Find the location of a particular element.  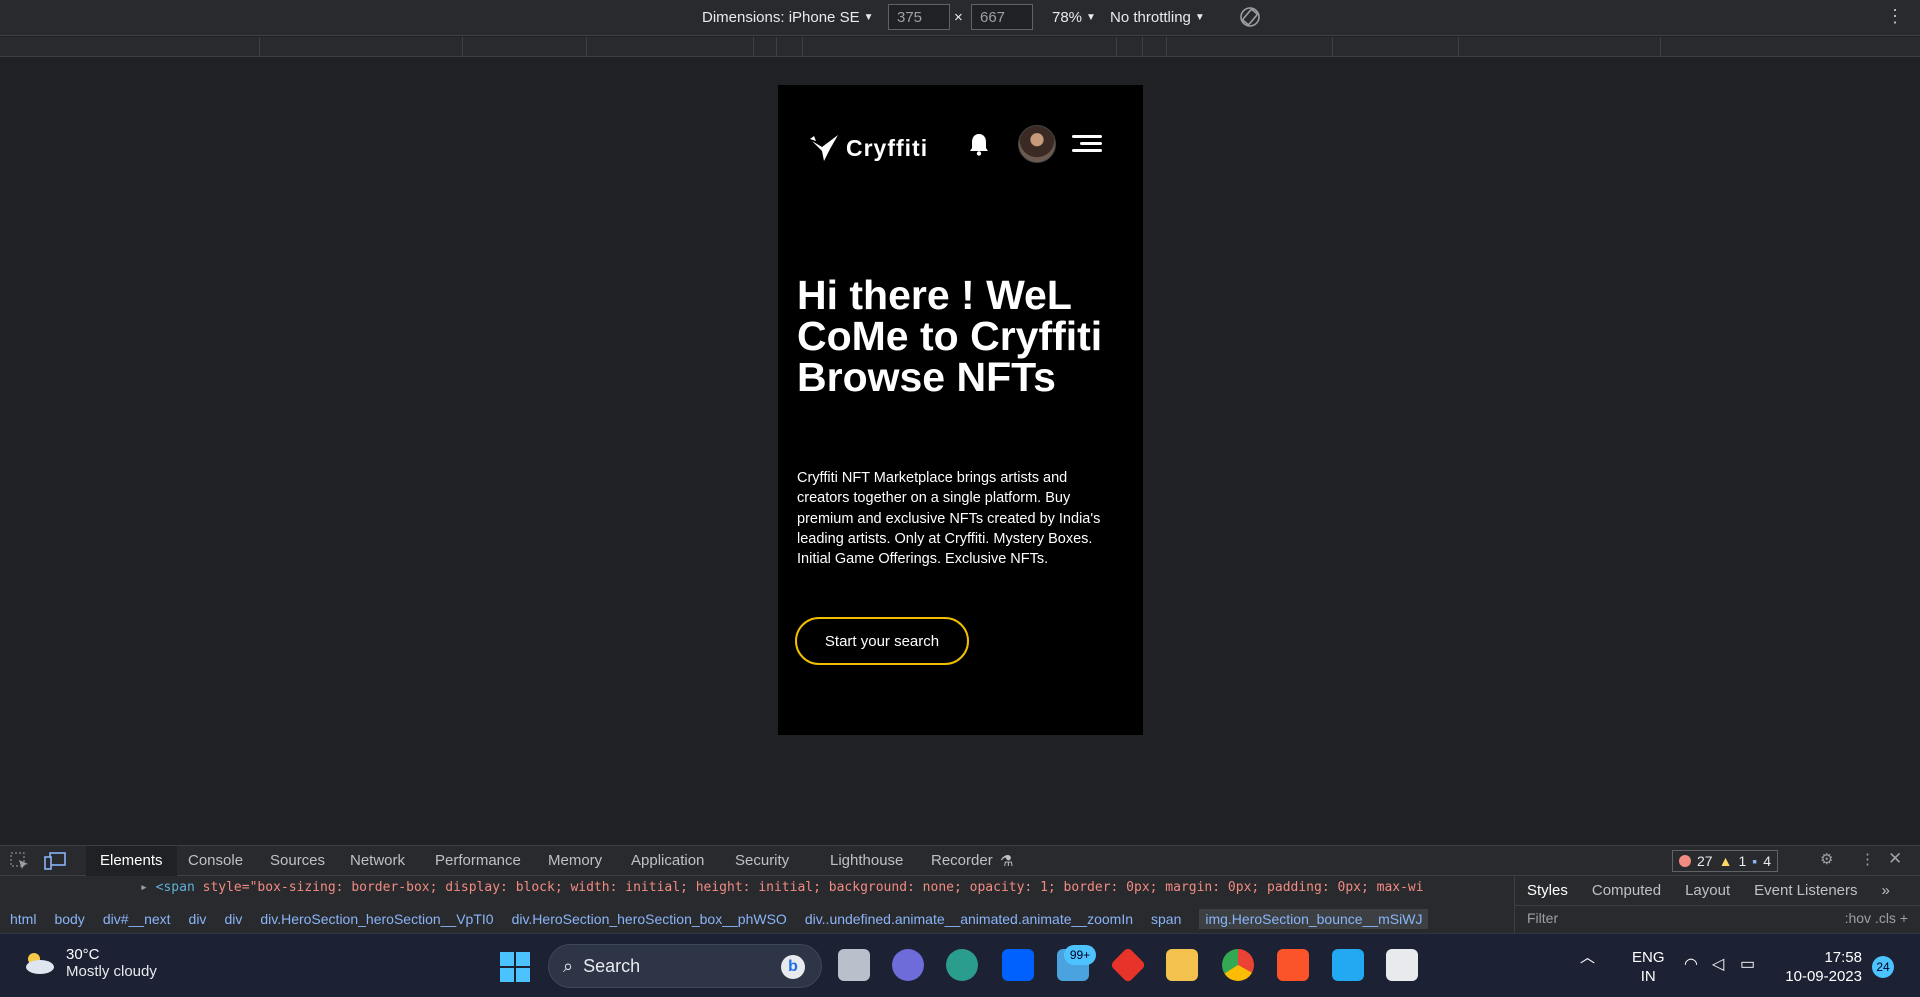

breadcrumb-item: html is located at coordinates (23, 919).